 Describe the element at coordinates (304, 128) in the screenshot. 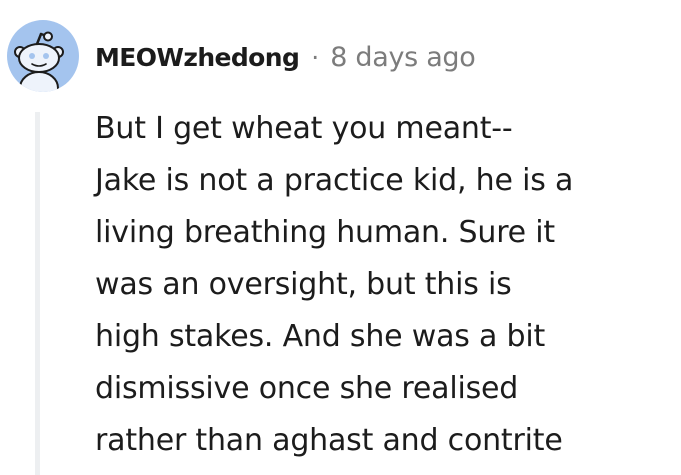

I see `comment-body-line: But I get wheat you meant--` at that location.